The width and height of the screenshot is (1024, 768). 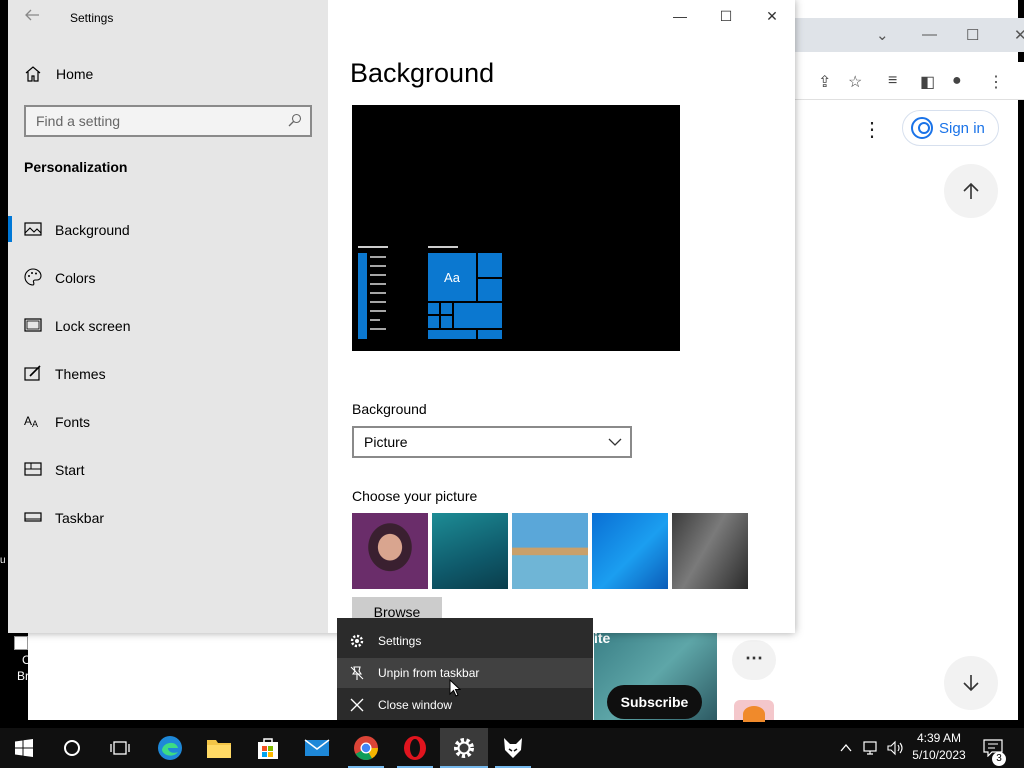 What do you see at coordinates (754, 660) in the screenshot?
I see `more-actions-button: ⋯` at bounding box center [754, 660].